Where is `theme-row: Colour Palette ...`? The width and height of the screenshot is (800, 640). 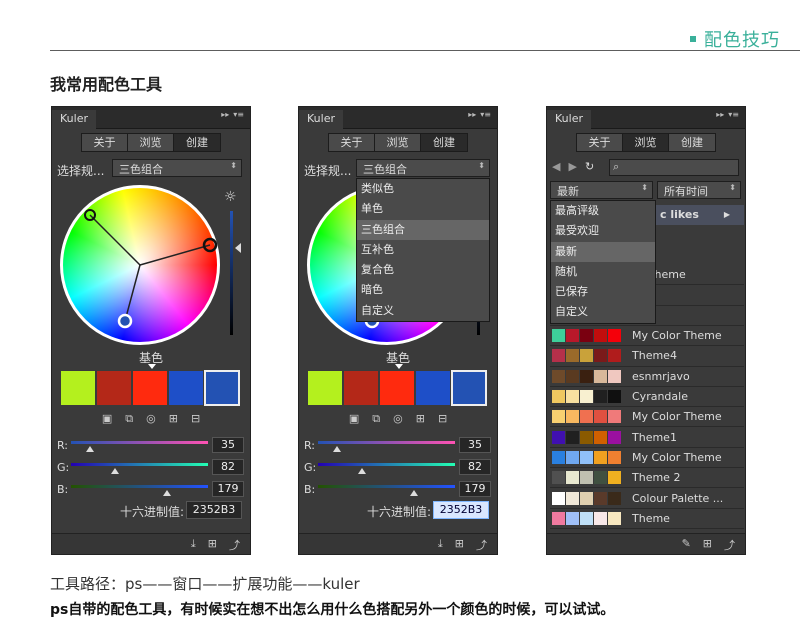 theme-row: Colour Palette ... is located at coordinates (647, 498).